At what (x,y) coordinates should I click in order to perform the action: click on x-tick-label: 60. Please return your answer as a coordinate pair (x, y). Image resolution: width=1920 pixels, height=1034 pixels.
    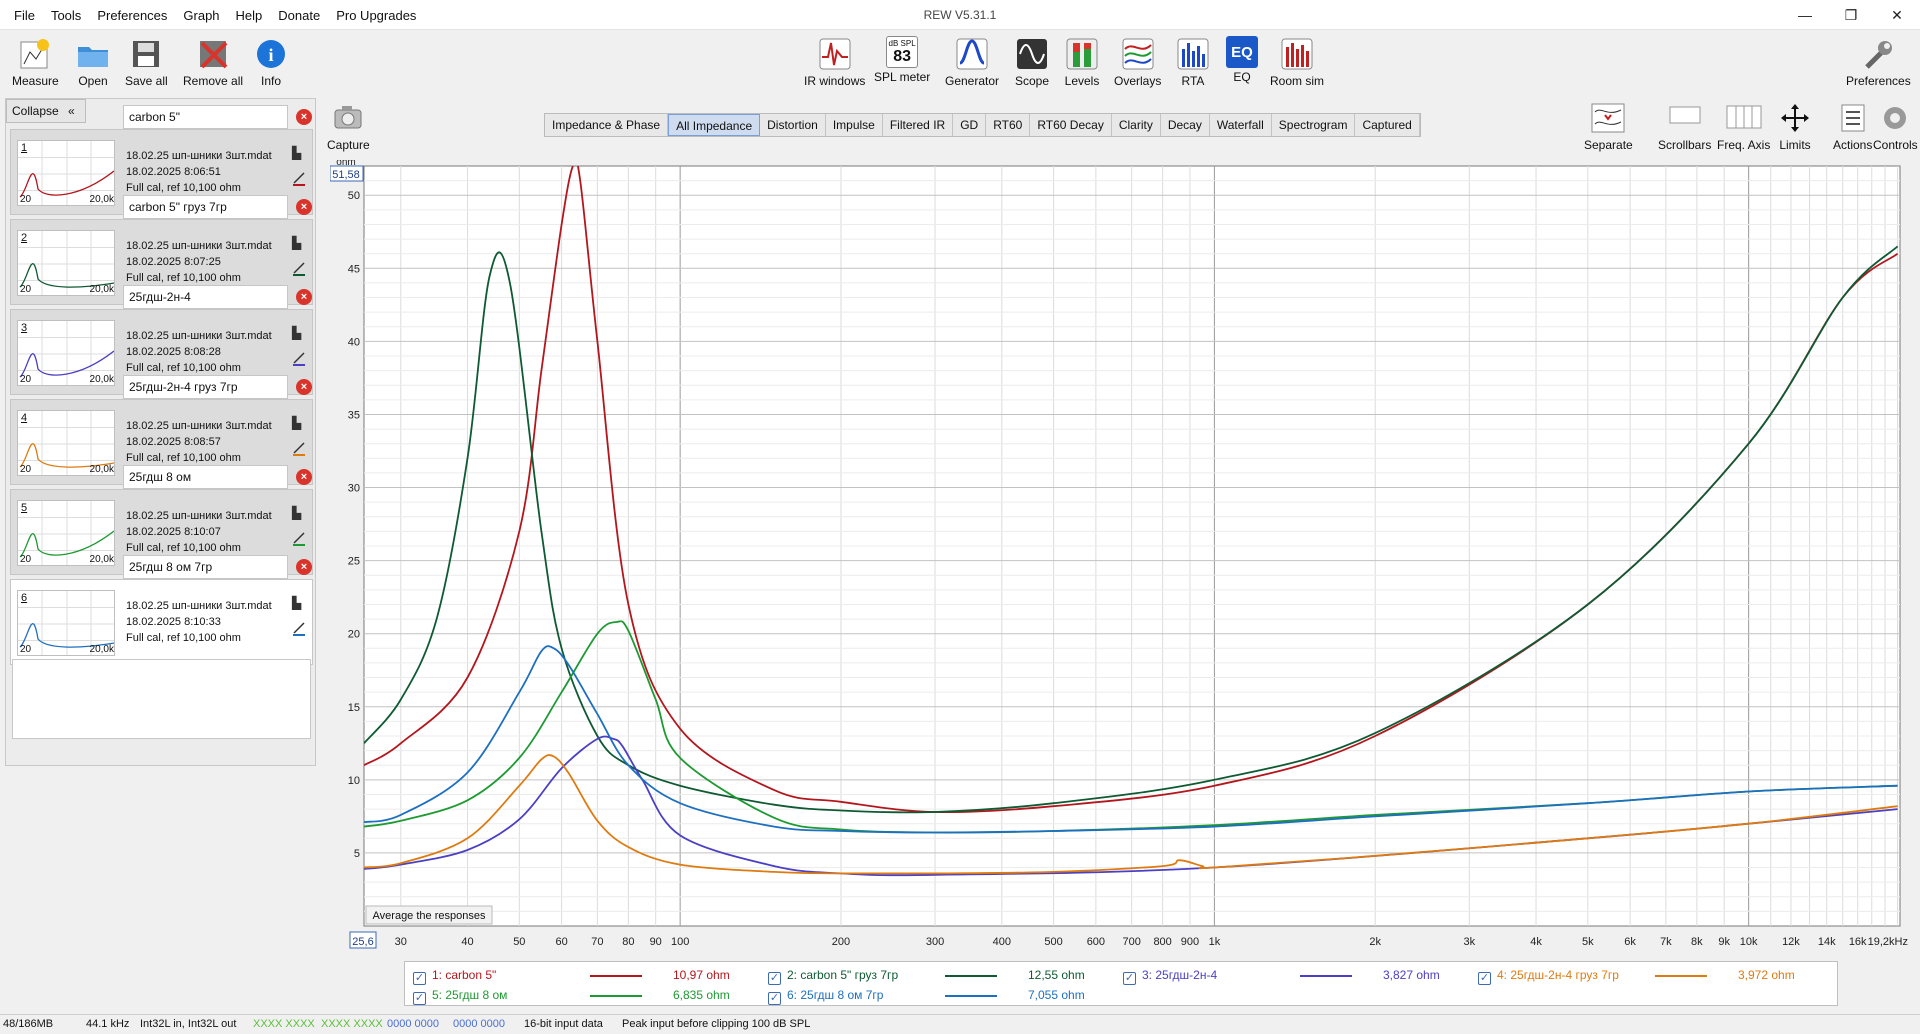
    Looking at the image, I should click on (561, 942).